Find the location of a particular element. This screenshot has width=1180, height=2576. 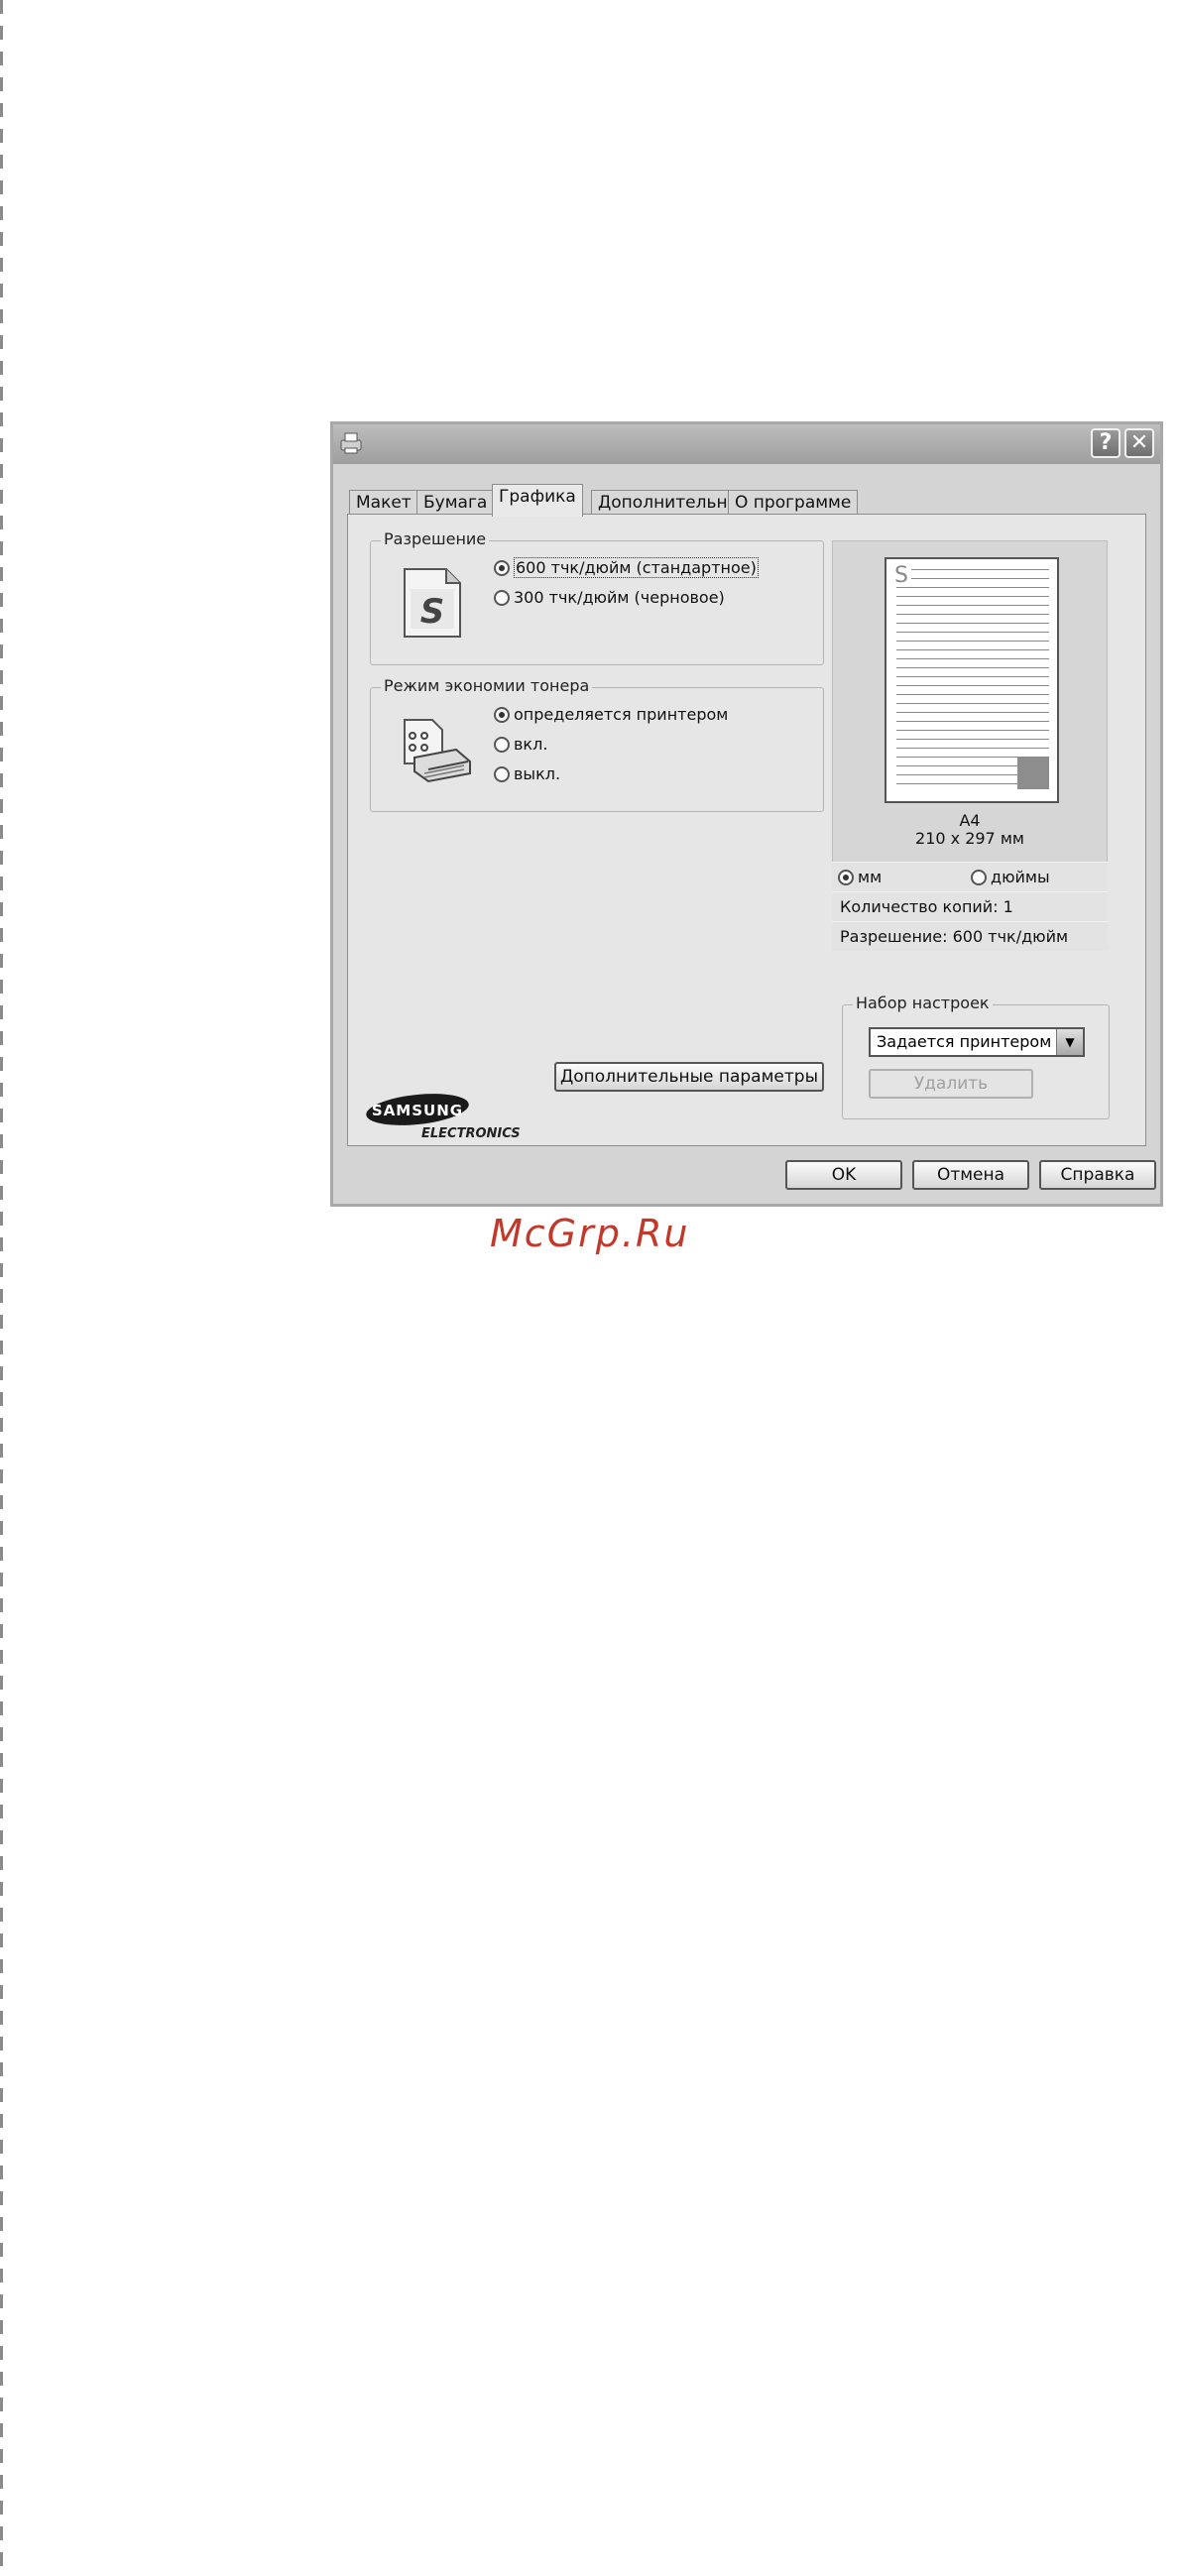

image-block is located at coordinates (1033, 773).